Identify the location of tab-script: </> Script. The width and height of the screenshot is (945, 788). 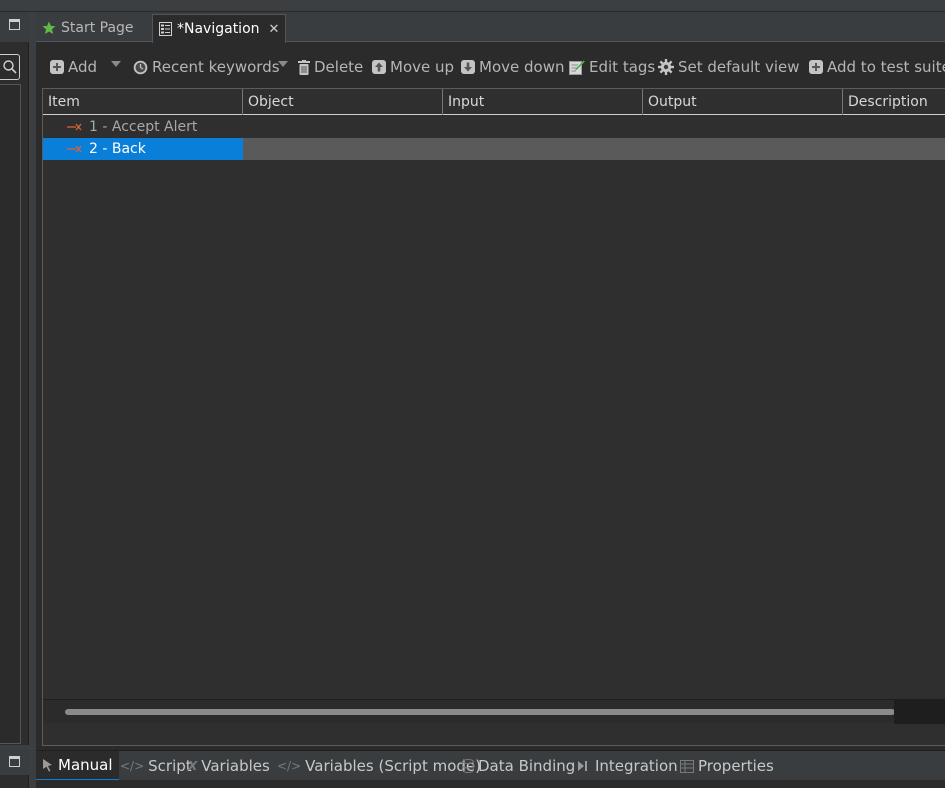
(156, 766).